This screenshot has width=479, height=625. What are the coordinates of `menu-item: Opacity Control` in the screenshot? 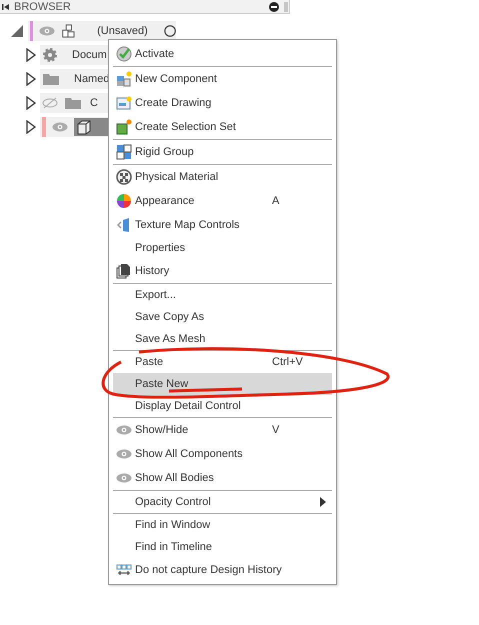 It's located at (222, 502).